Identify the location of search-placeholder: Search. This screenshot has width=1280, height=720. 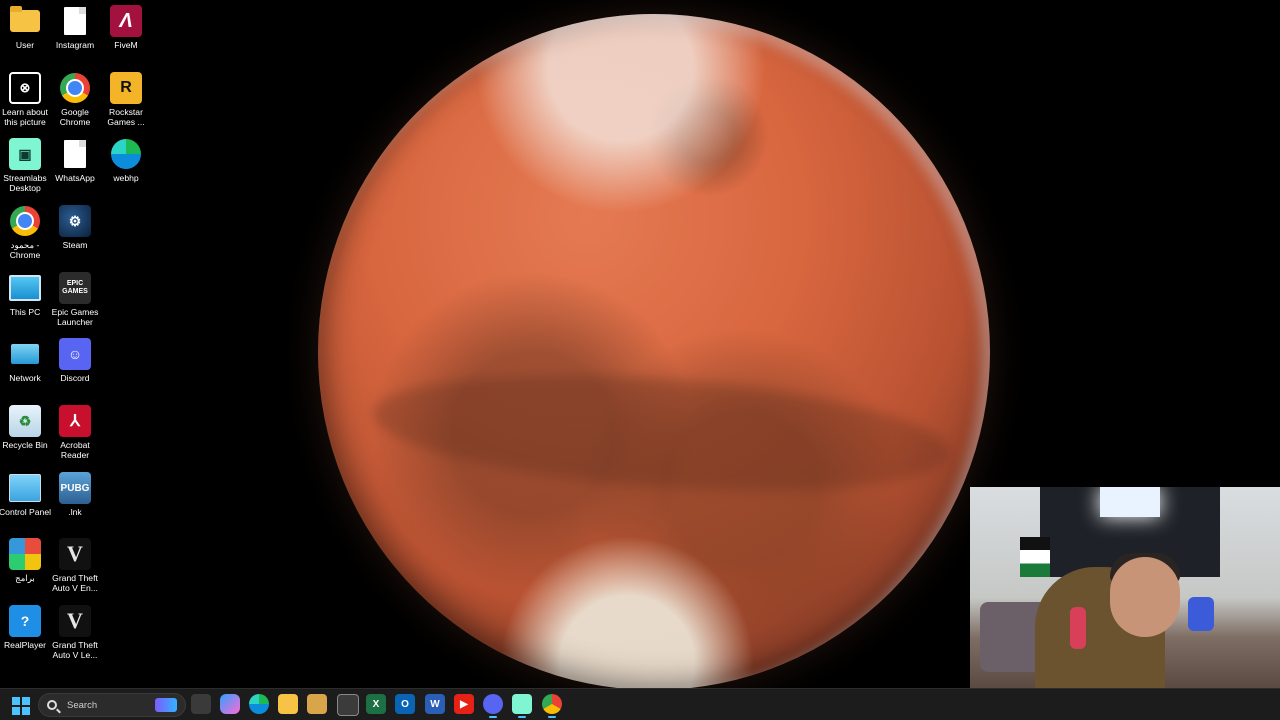
(82, 705).